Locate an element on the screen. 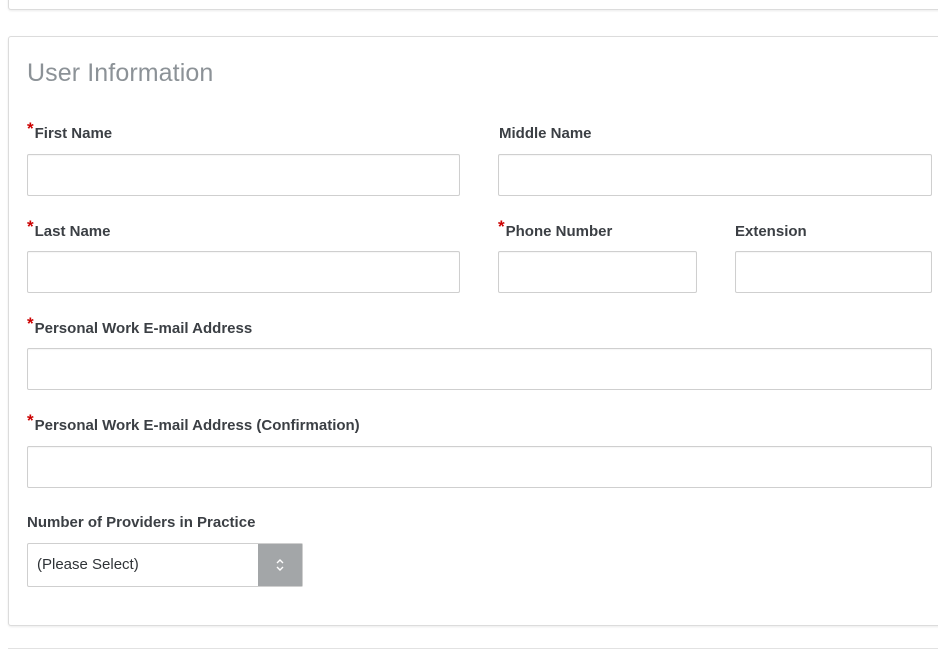 Image resolution: width=938 pixels, height=651 pixels. previous-card is located at coordinates (473, 5).